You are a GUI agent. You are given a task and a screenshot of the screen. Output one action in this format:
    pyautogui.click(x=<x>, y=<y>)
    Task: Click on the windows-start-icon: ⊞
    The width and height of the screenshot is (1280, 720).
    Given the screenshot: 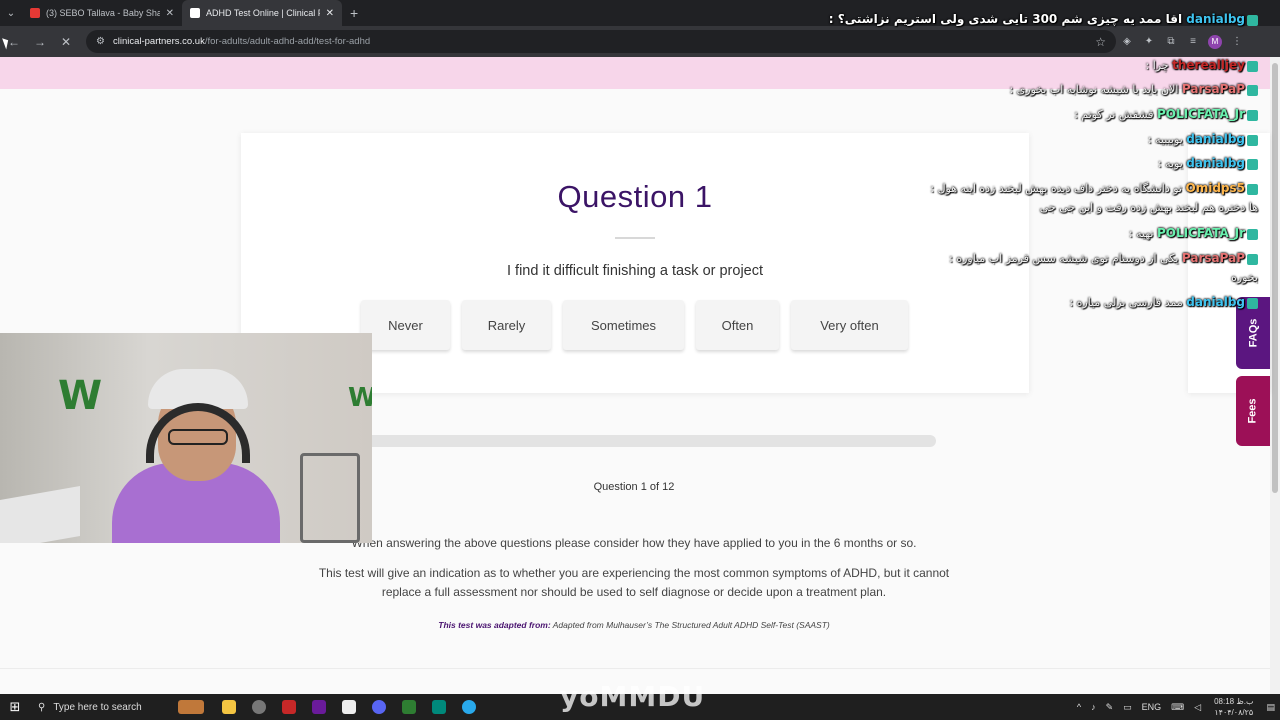 What is the action you would take?
    pyautogui.click(x=15, y=707)
    